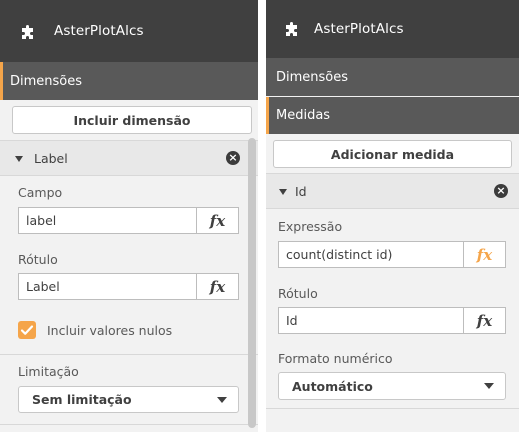 This screenshot has height=432, width=519. What do you see at coordinates (41, 220) in the screenshot?
I see `field-input-value: label` at bounding box center [41, 220].